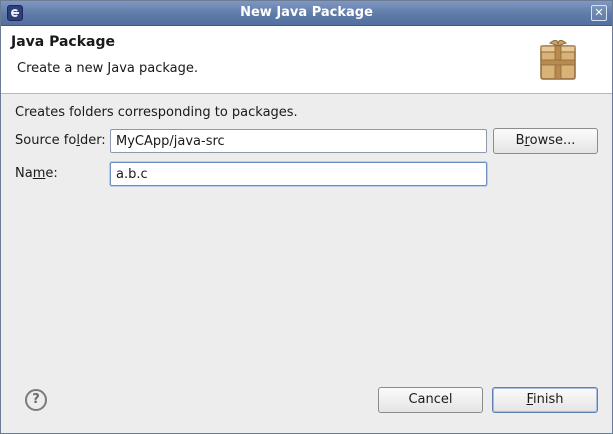 This screenshot has width=613, height=434. Describe the element at coordinates (298, 141) in the screenshot. I see `source-folder-input` at that location.